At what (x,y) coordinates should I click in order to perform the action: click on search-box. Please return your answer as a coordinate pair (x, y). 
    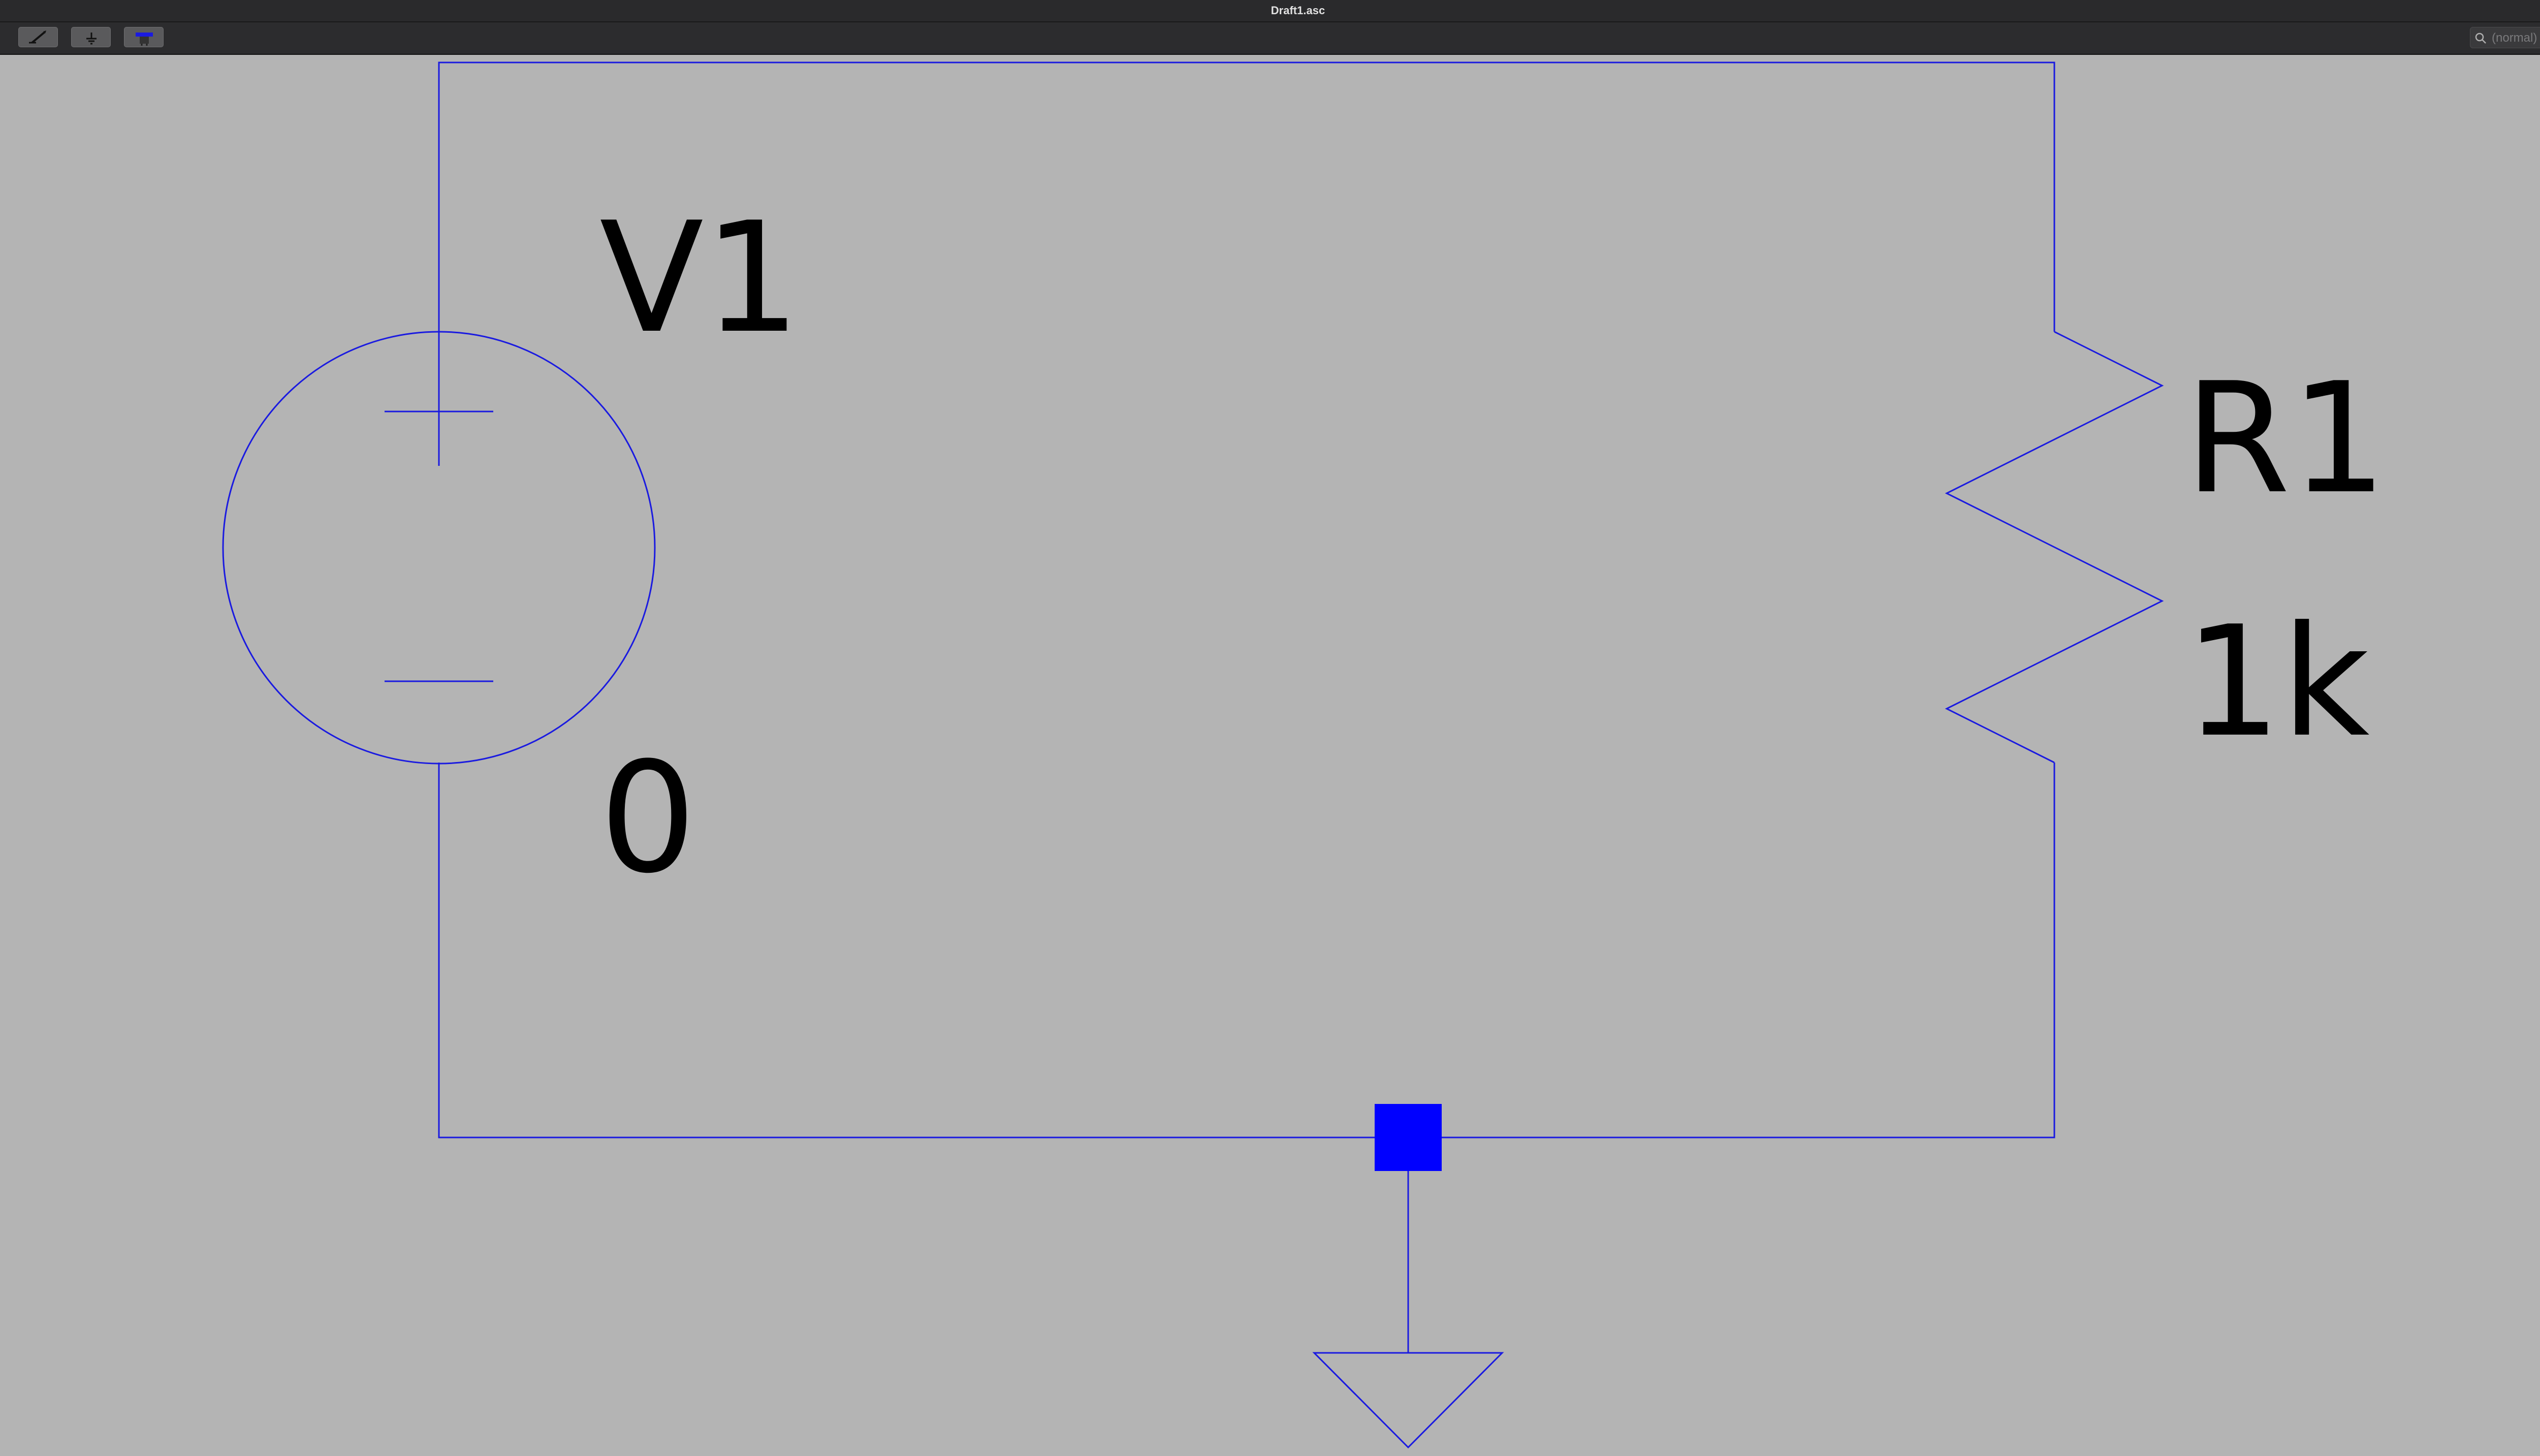
    Looking at the image, I should click on (2505, 38).